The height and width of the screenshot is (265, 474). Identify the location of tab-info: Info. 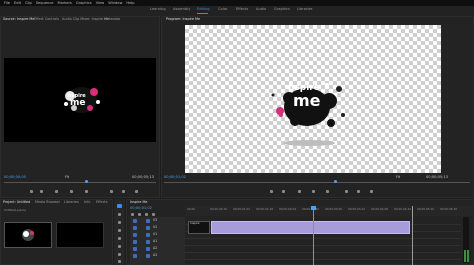
(87, 202).